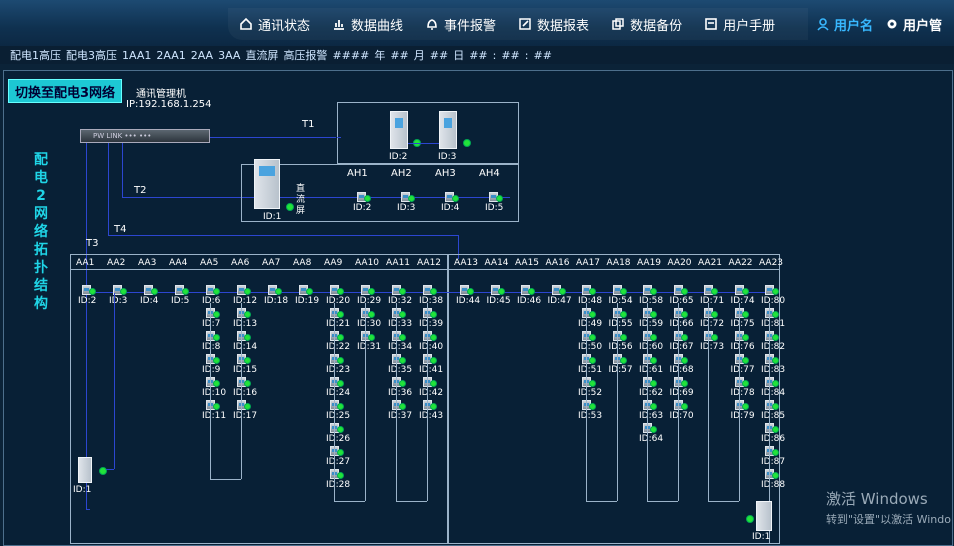  What do you see at coordinates (406, 208) in the screenshot?
I see `device-id: ID:3` at bounding box center [406, 208].